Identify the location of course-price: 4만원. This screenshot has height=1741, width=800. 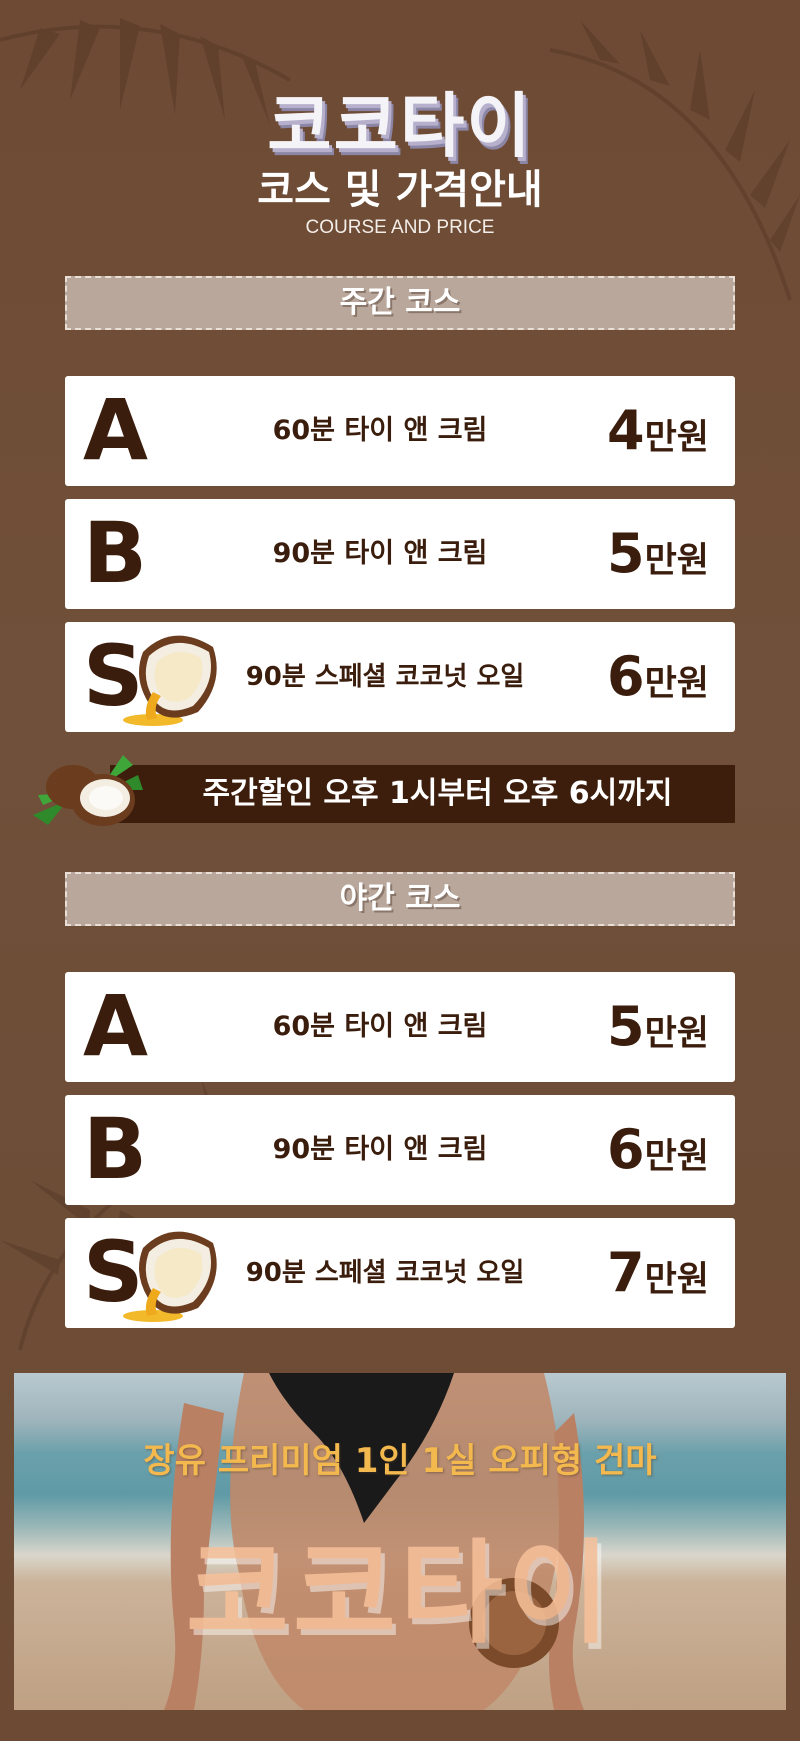
(658, 431).